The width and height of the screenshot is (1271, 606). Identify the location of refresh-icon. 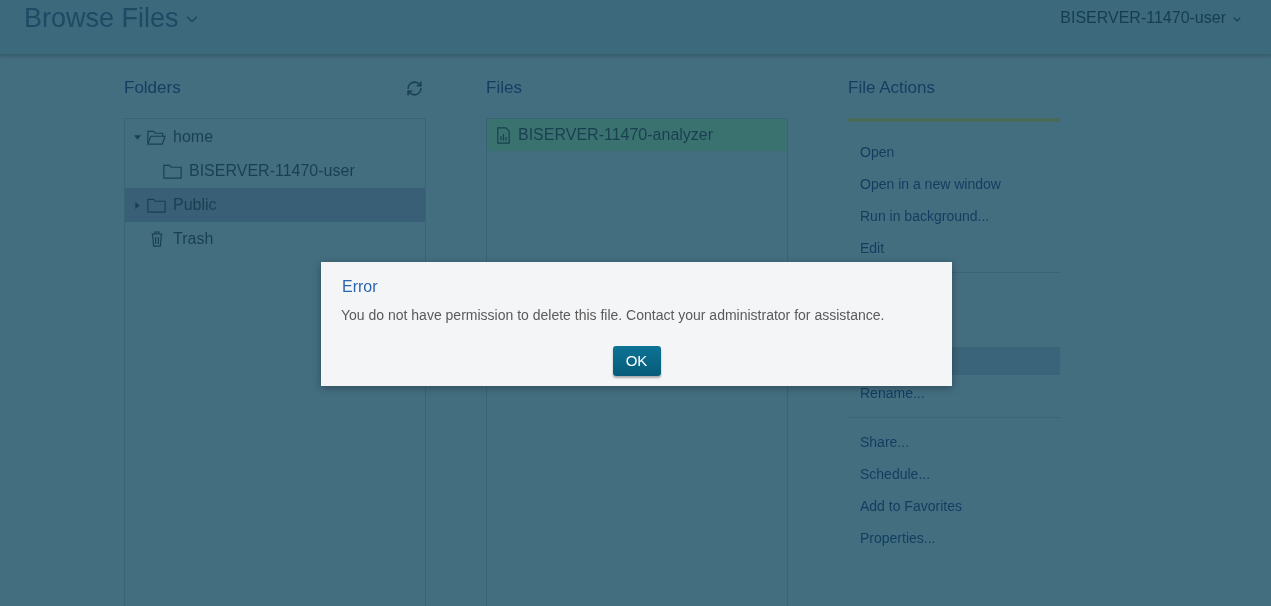
(414, 88).